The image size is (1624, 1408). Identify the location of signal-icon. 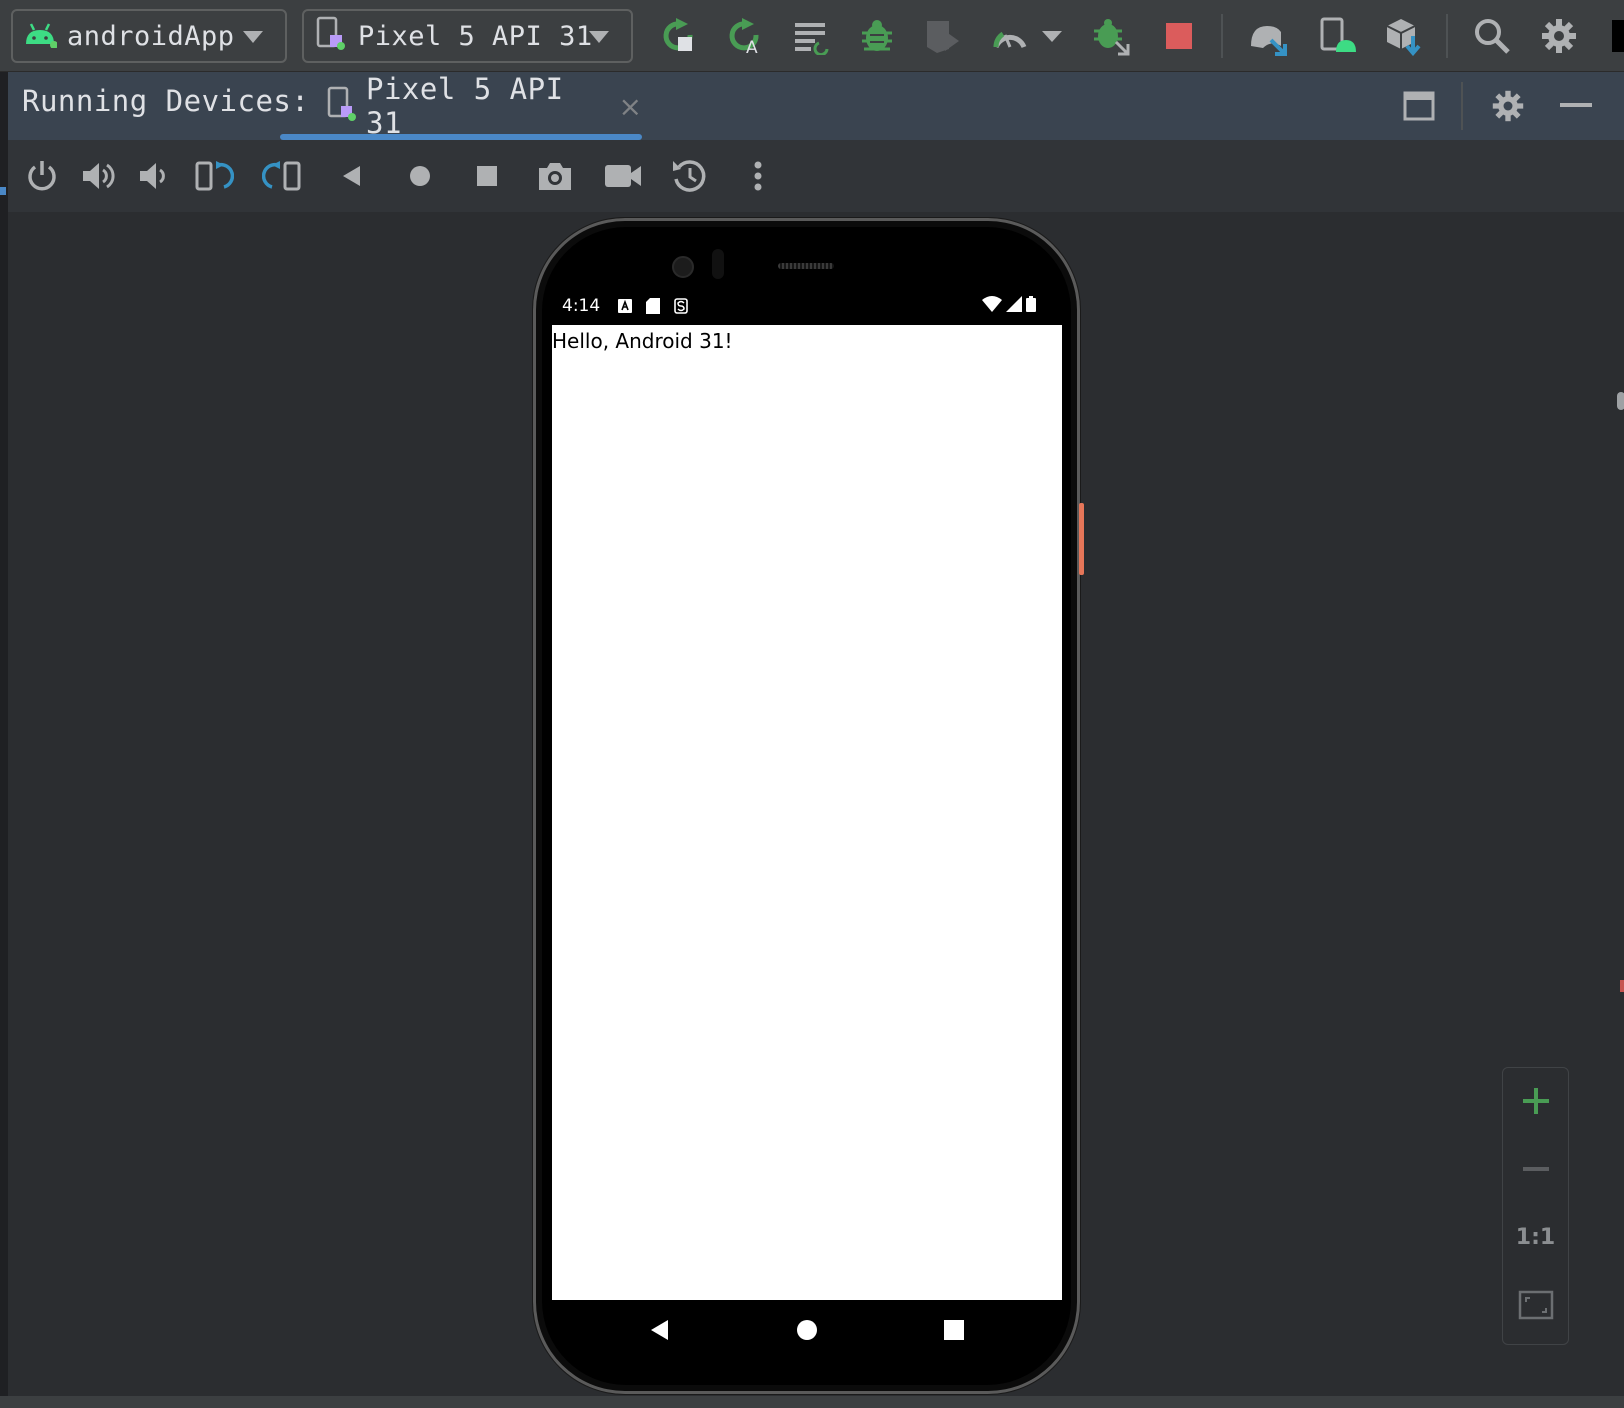
(1014, 306).